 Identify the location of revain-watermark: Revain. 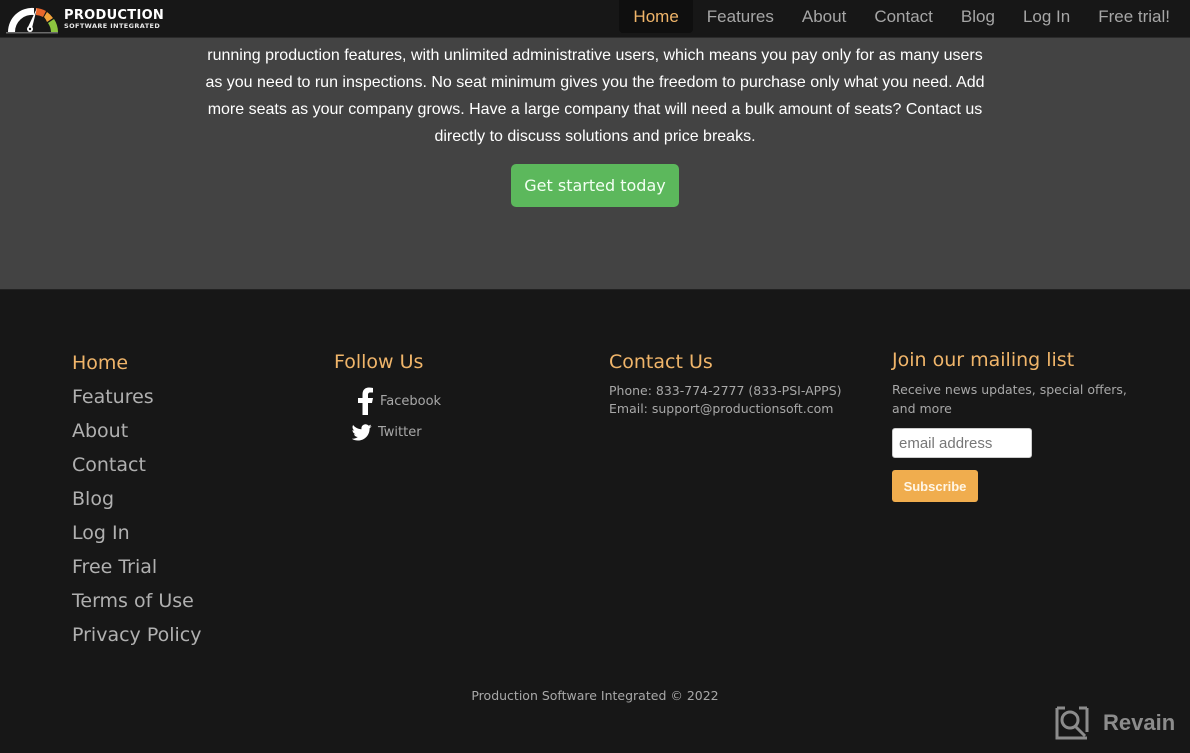
(1115, 723).